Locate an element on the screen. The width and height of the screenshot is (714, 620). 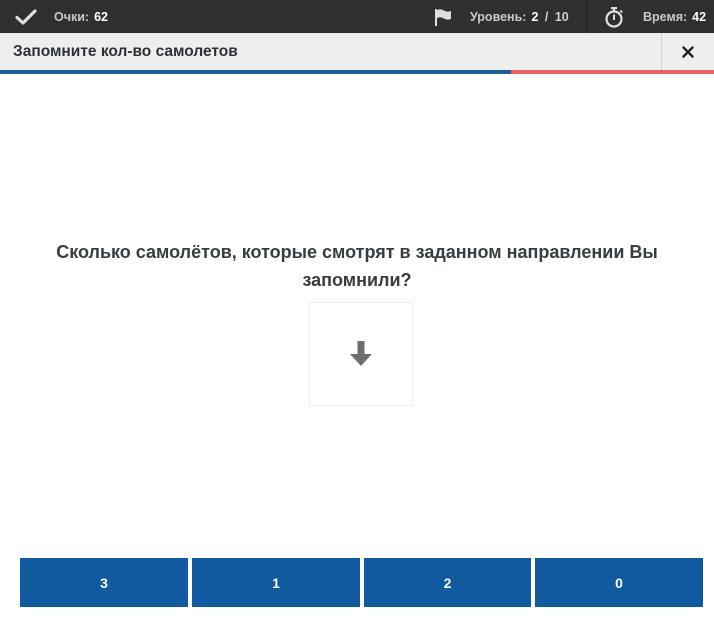
flag-icon is located at coordinates (443, 17).